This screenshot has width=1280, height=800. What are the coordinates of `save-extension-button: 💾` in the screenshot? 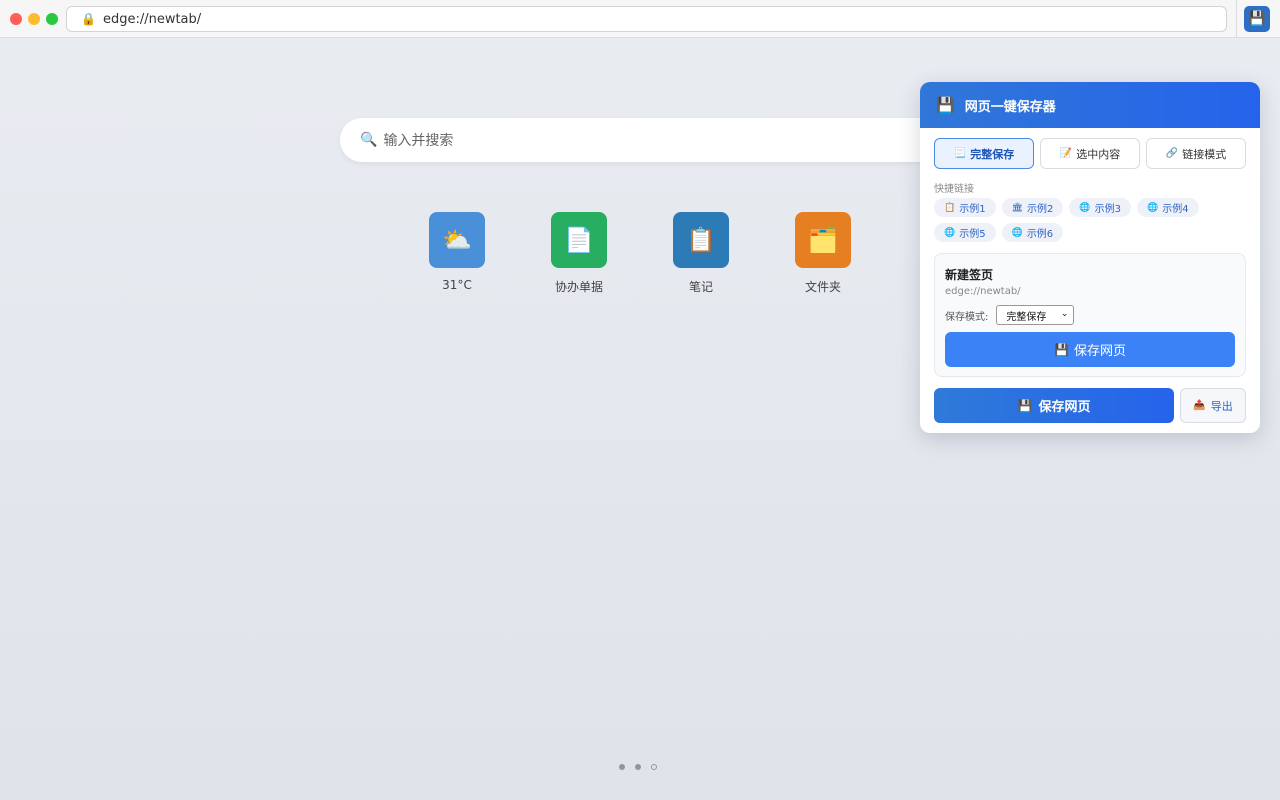 It's located at (1257, 19).